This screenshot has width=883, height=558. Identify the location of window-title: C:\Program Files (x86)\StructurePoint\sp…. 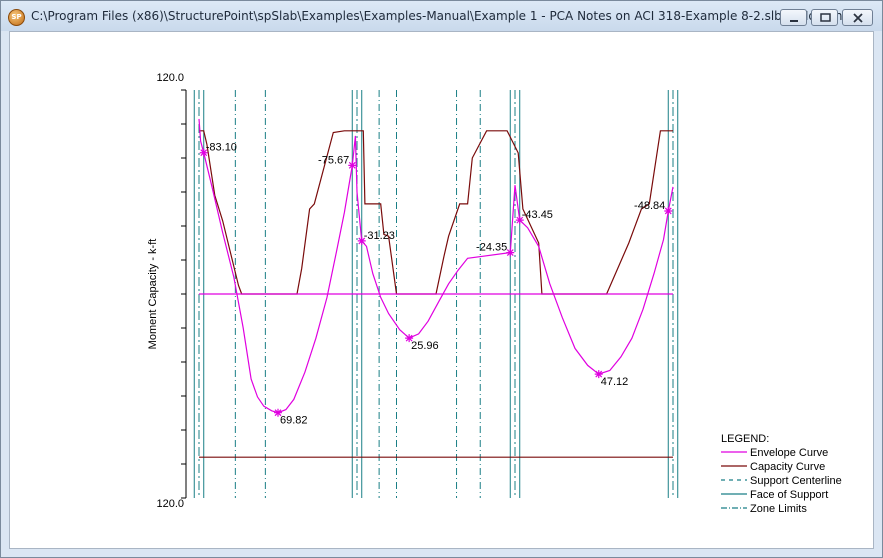
(447, 16).